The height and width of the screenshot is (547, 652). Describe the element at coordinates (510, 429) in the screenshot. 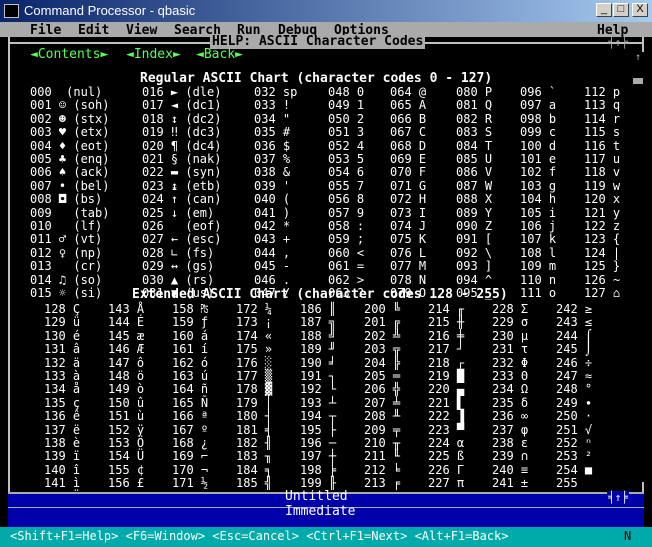

I see `ascii-entry: 237 φ` at that location.